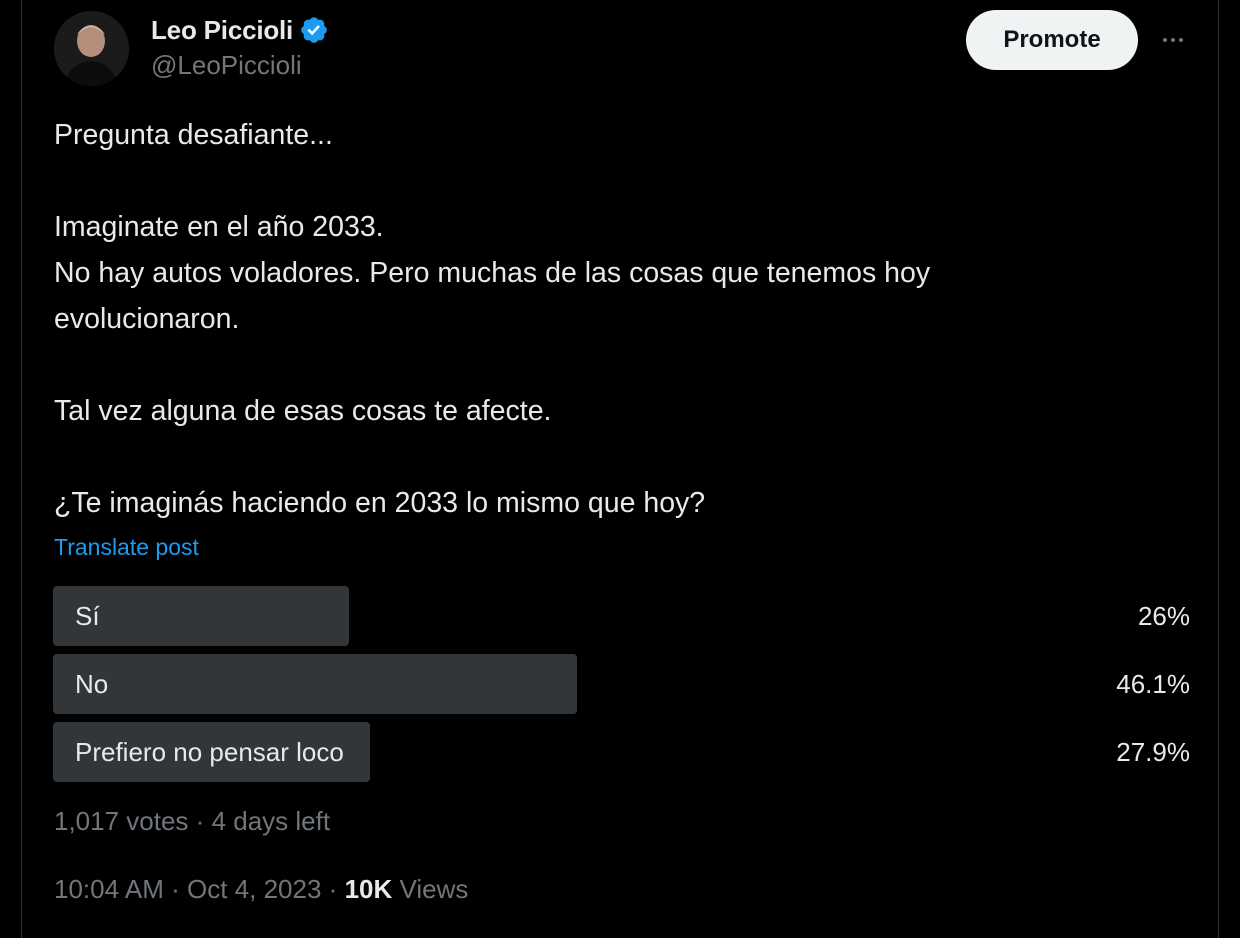 This screenshot has height=938, width=1240. Describe the element at coordinates (271, 821) in the screenshot. I see `poll-time-left: 4 days left` at that location.